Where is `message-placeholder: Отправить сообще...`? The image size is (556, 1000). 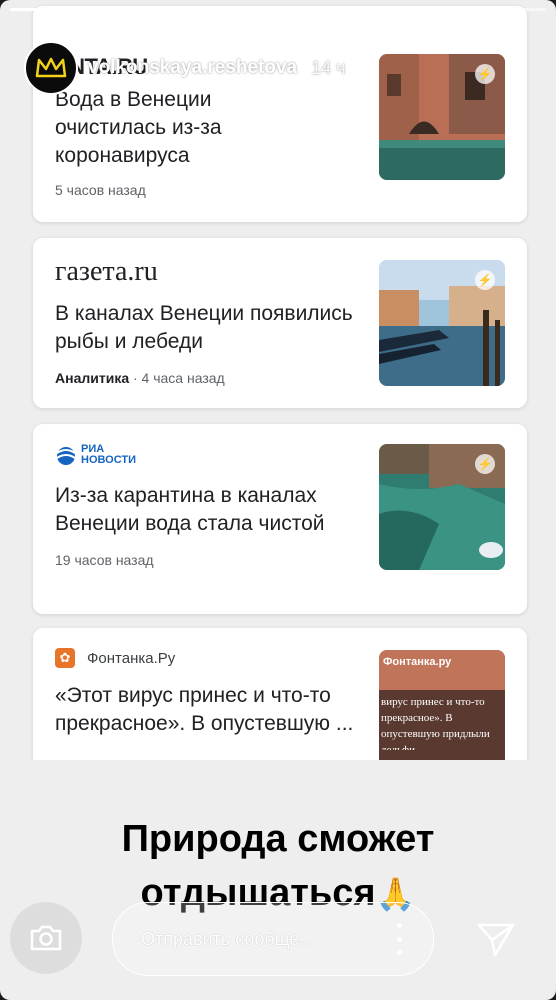 message-placeholder: Отправить сообще... is located at coordinates (228, 938).